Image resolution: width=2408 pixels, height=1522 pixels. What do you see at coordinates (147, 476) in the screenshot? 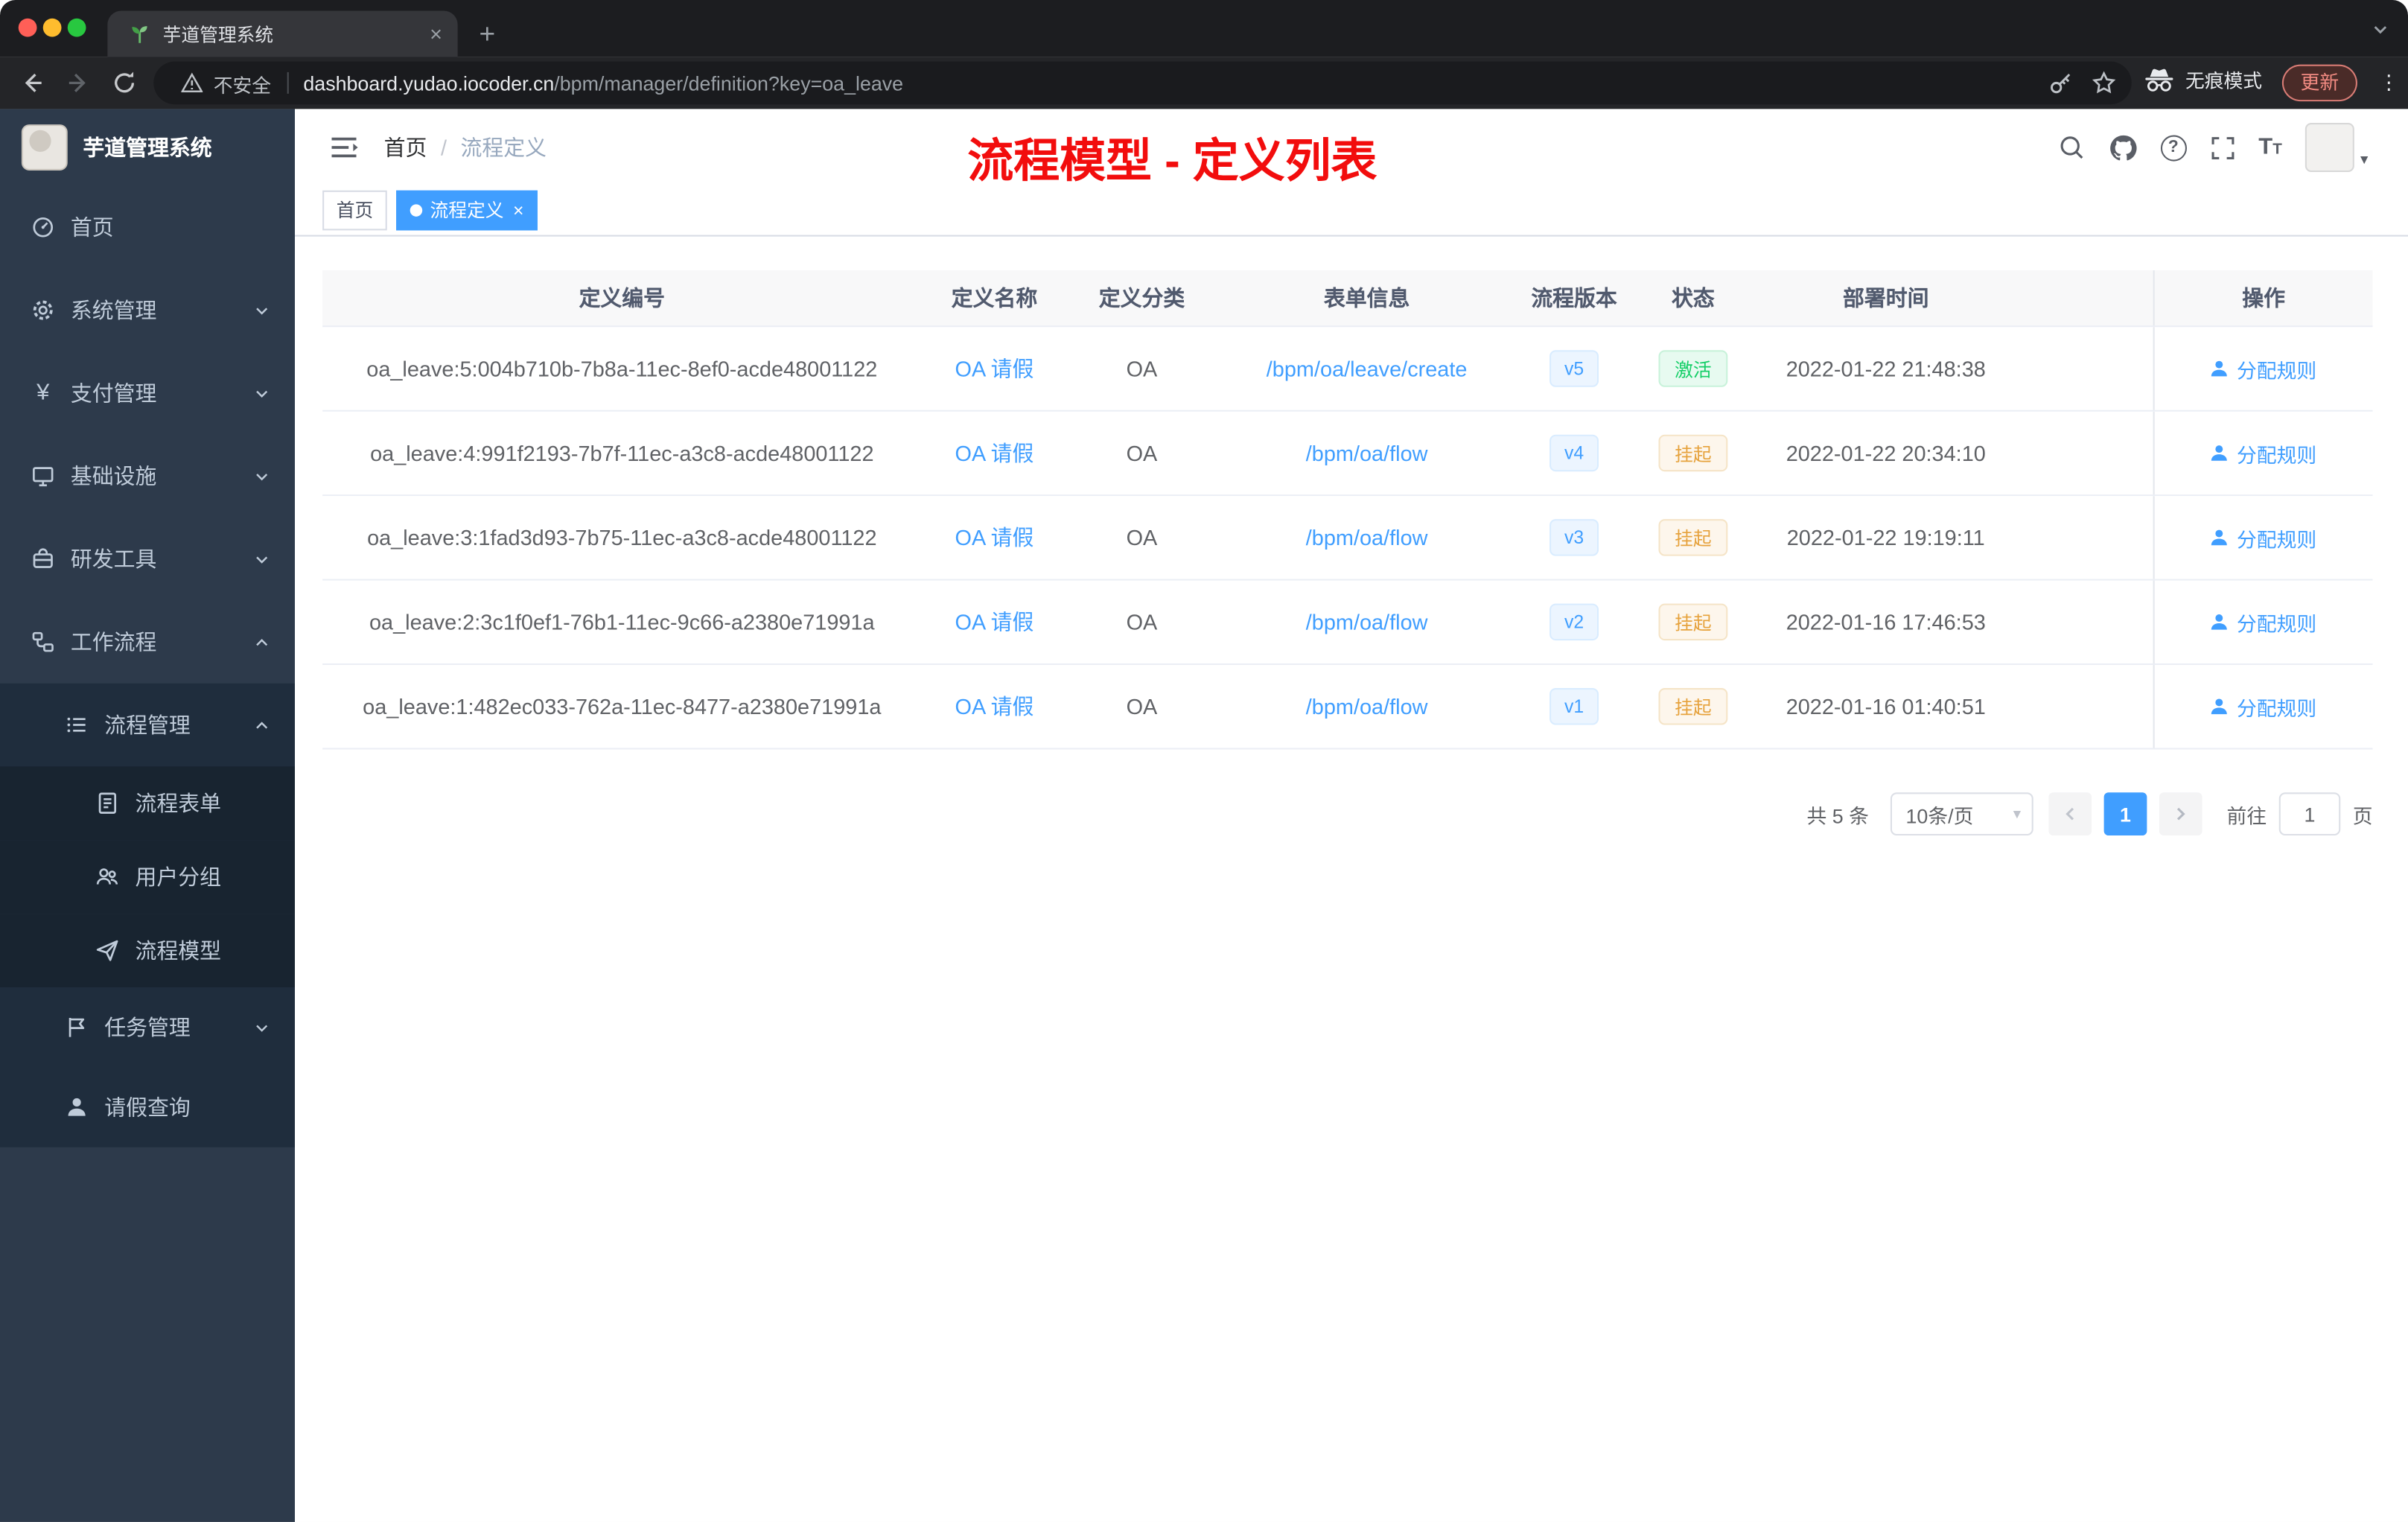
I see `sidebar-item-infrastructure: 基础设施` at bounding box center [147, 476].